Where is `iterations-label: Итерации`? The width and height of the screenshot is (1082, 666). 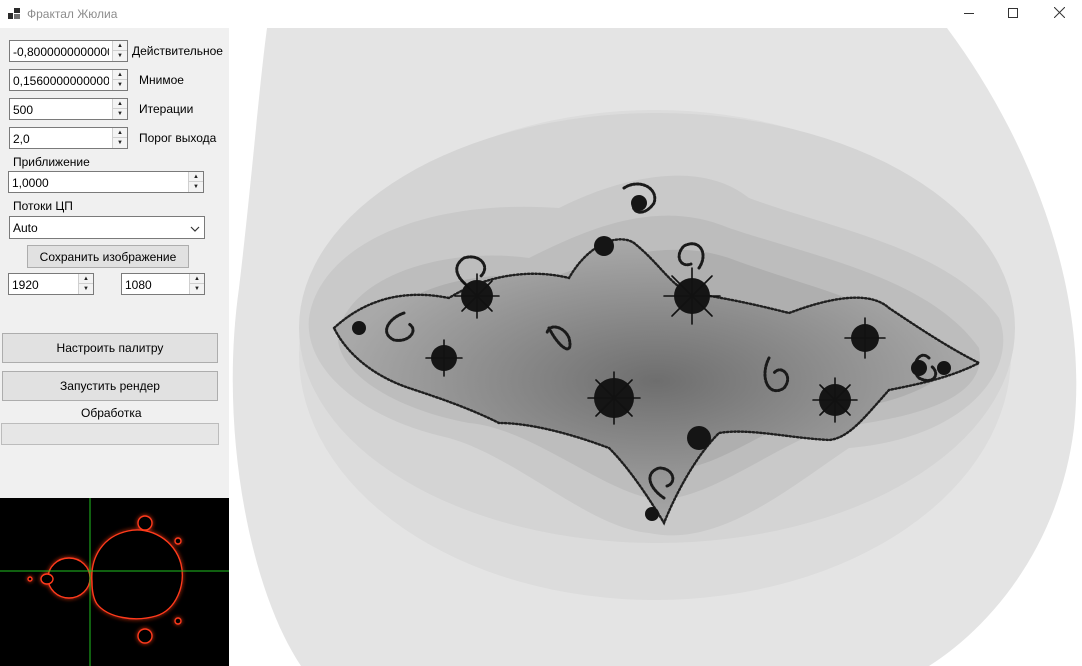
iterations-label: Итерации is located at coordinates (166, 109).